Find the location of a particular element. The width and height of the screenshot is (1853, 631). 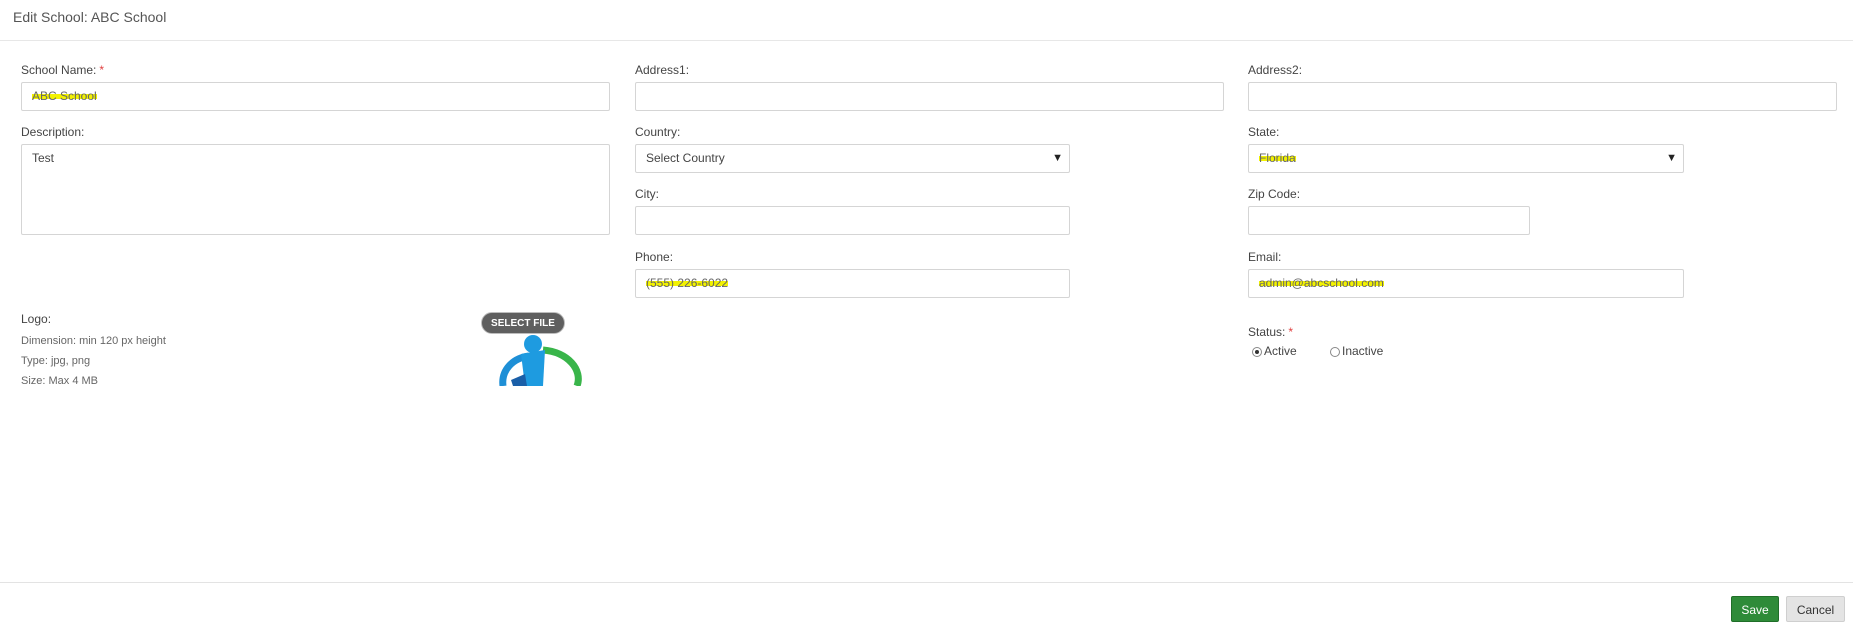

status-label: Status: * is located at coordinates (1271, 332).